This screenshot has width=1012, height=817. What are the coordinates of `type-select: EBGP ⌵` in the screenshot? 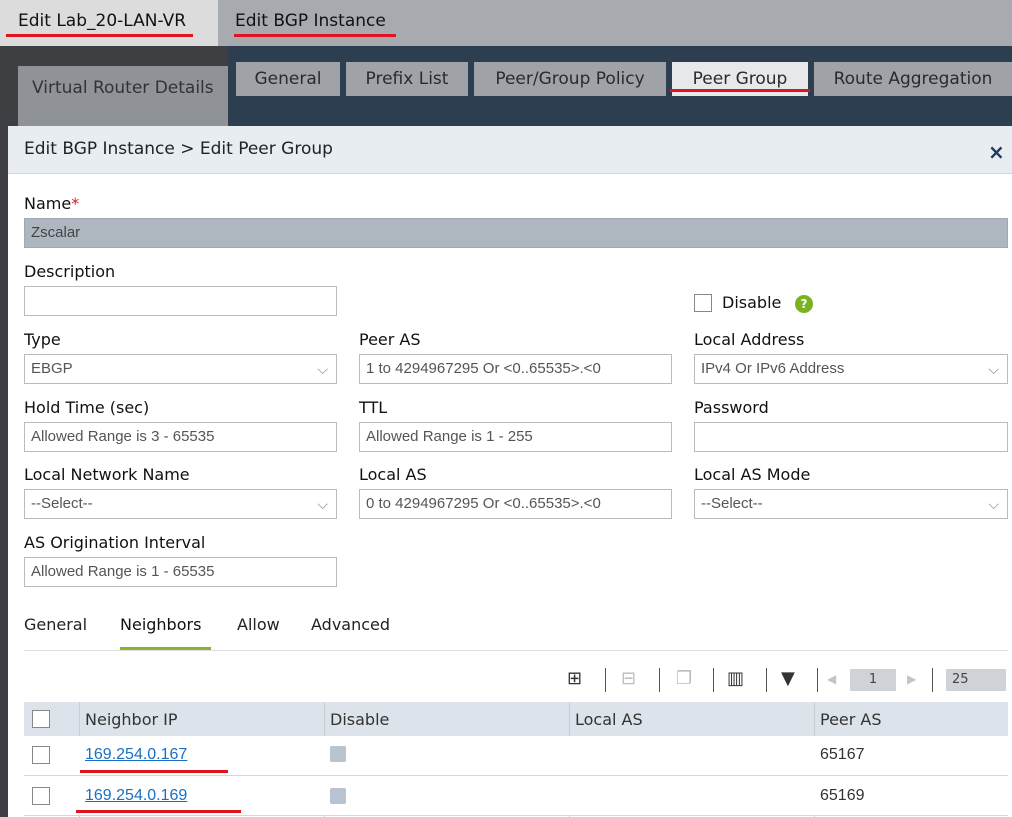 It's located at (180, 369).